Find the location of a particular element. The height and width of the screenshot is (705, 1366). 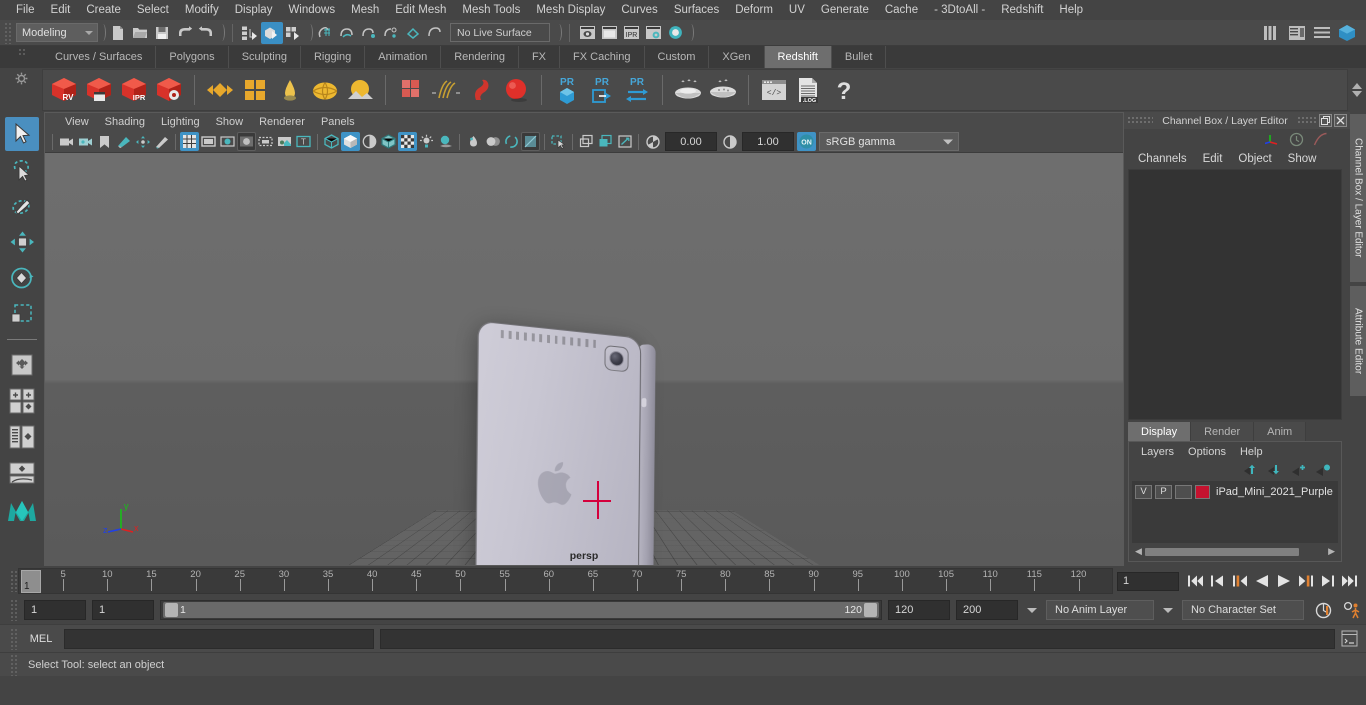

shelf-tab-curves-surfaces: Curves / Surfaces is located at coordinates (99, 57).